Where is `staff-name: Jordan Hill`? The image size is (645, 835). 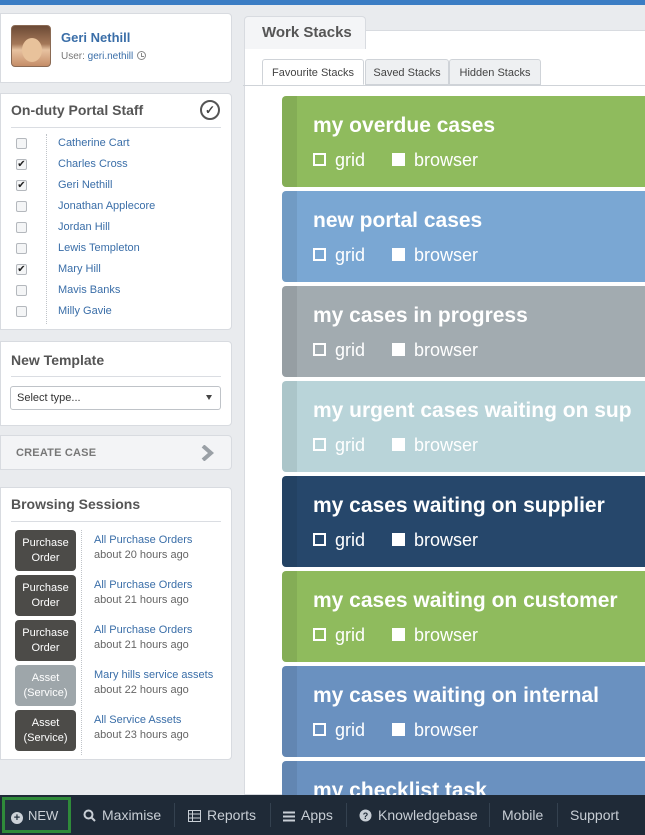
staff-name: Jordan Hill is located at coordinates (84, 227).